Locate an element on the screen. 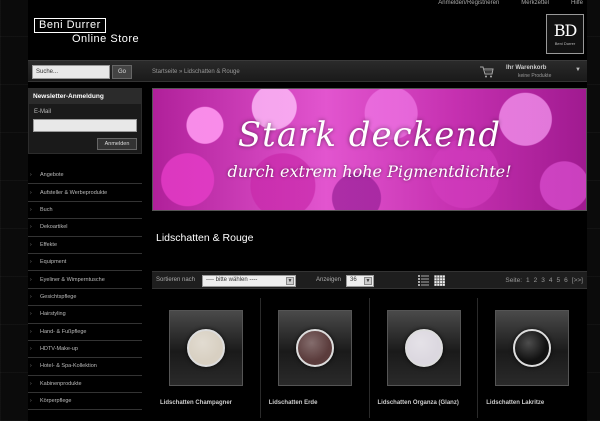  shopping-cart-icon is located at coordinates (487, 72).